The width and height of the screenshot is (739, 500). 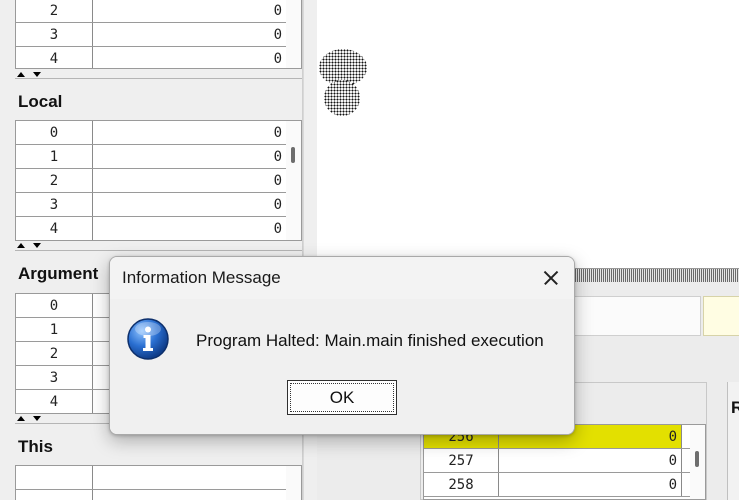 I want to click on screen-pixel-blob, so click(x=342, y=98).